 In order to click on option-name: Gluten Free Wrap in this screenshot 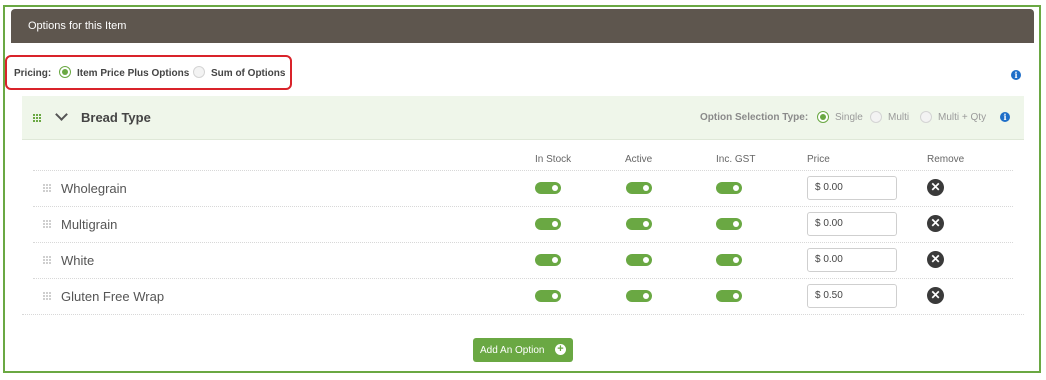, I will do `click(113, 296)`.